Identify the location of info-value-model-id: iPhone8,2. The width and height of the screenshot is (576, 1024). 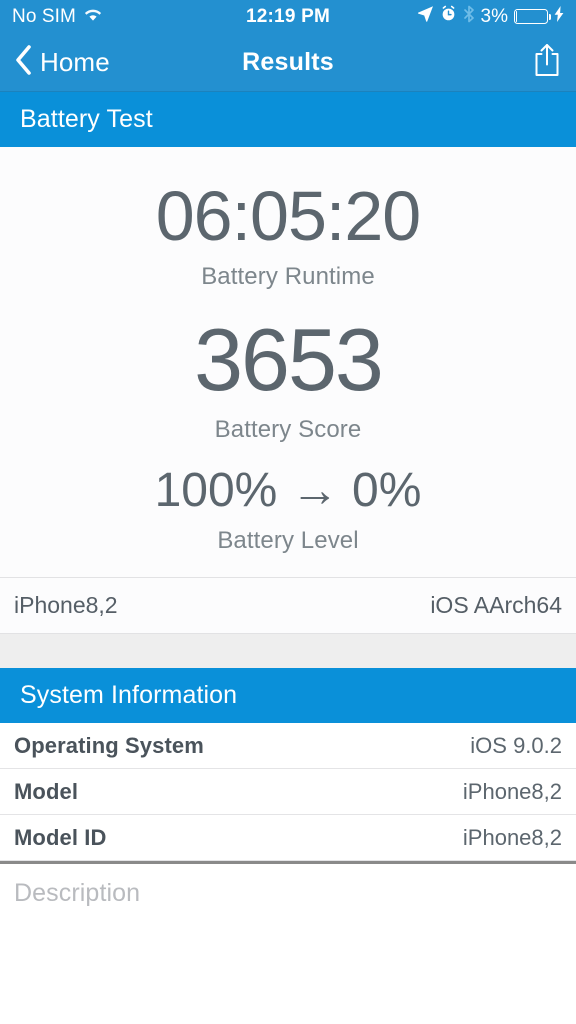
(512, 837).